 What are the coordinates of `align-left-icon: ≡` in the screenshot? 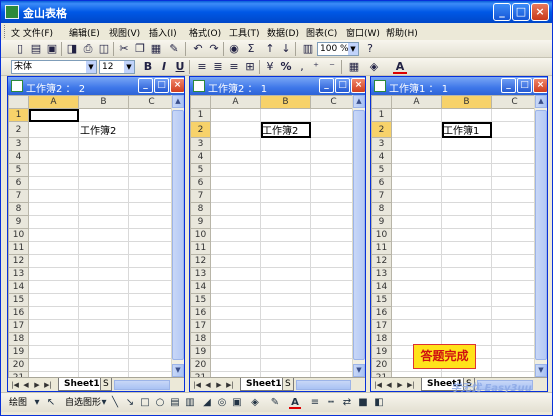 It's located at (202, 67).